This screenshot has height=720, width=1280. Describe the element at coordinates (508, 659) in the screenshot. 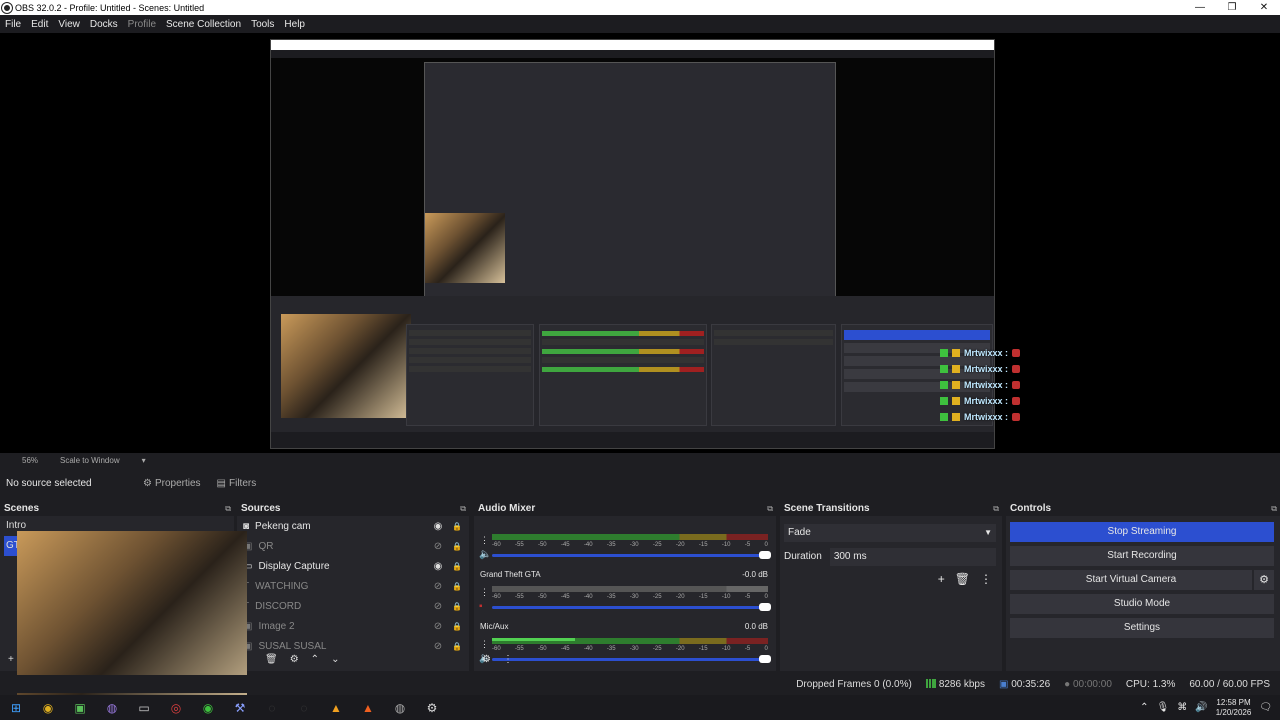

I see `mixer-menu-icon: ⋮` at that location.